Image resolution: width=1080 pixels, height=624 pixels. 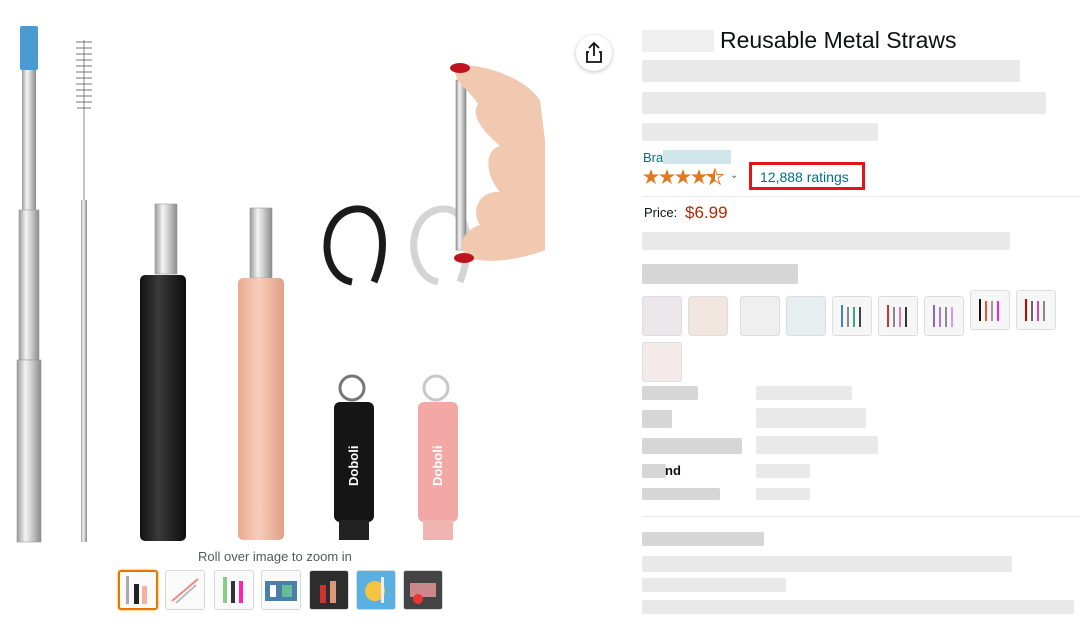 What do you see at coordinates (720, 274) in the screenshot?
I see `variant-label` at bounding box center [720, 274].